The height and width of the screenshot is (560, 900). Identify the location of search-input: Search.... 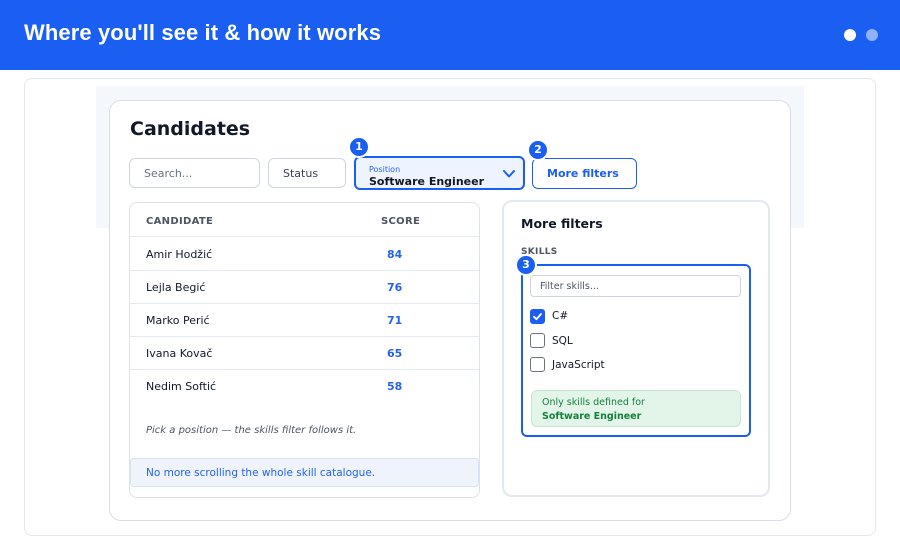
(194, 173).